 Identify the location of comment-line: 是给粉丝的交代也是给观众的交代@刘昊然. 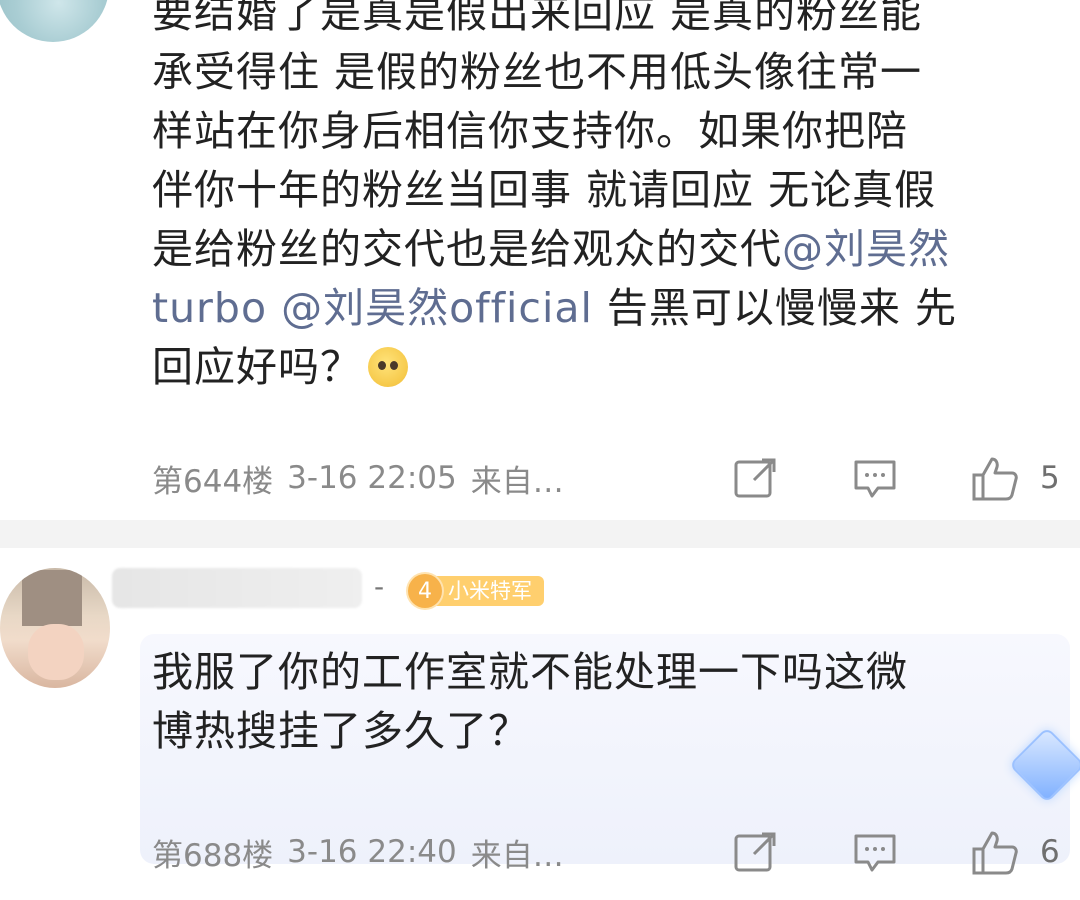
(602, 249).